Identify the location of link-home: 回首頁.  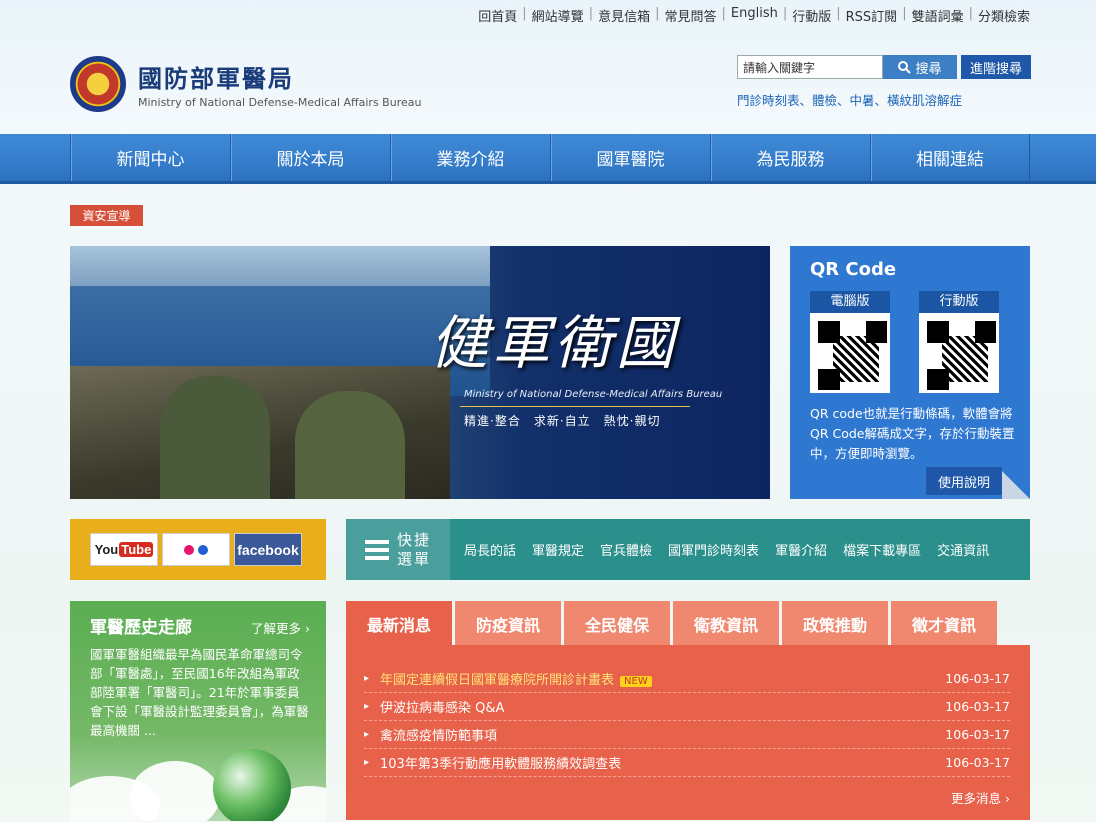
(497, 15).